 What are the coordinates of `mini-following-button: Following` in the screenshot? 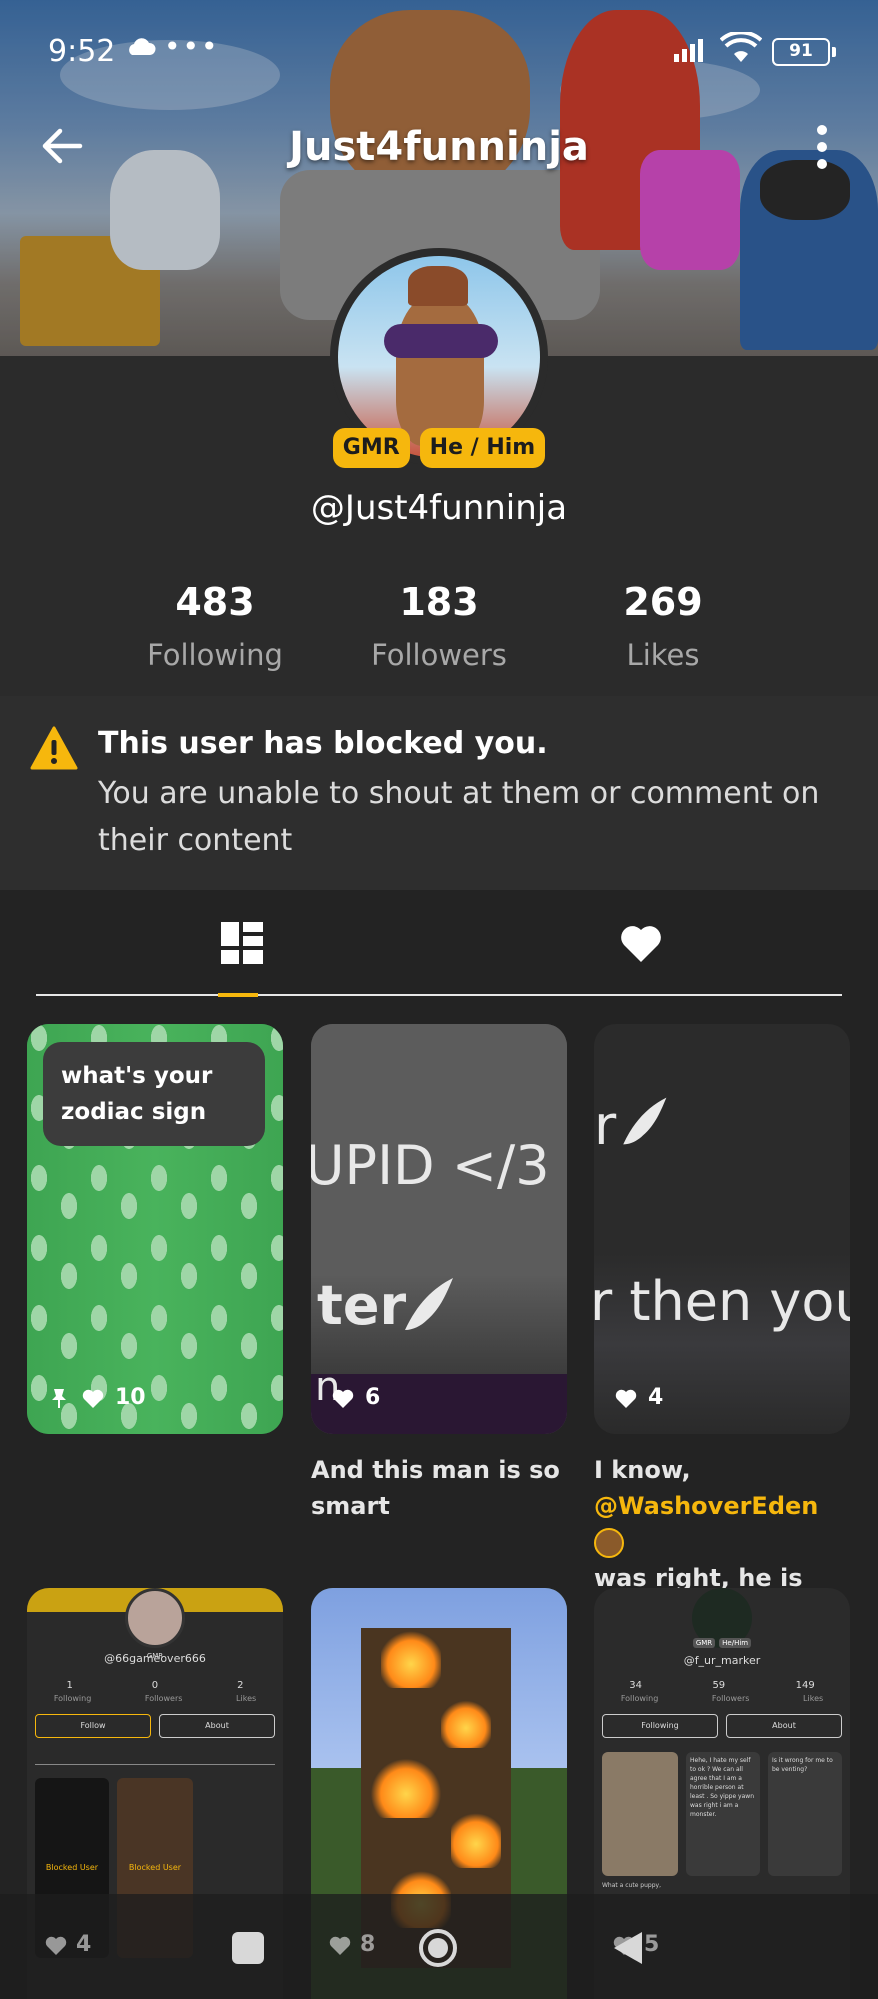 It's located at (660, 1726).